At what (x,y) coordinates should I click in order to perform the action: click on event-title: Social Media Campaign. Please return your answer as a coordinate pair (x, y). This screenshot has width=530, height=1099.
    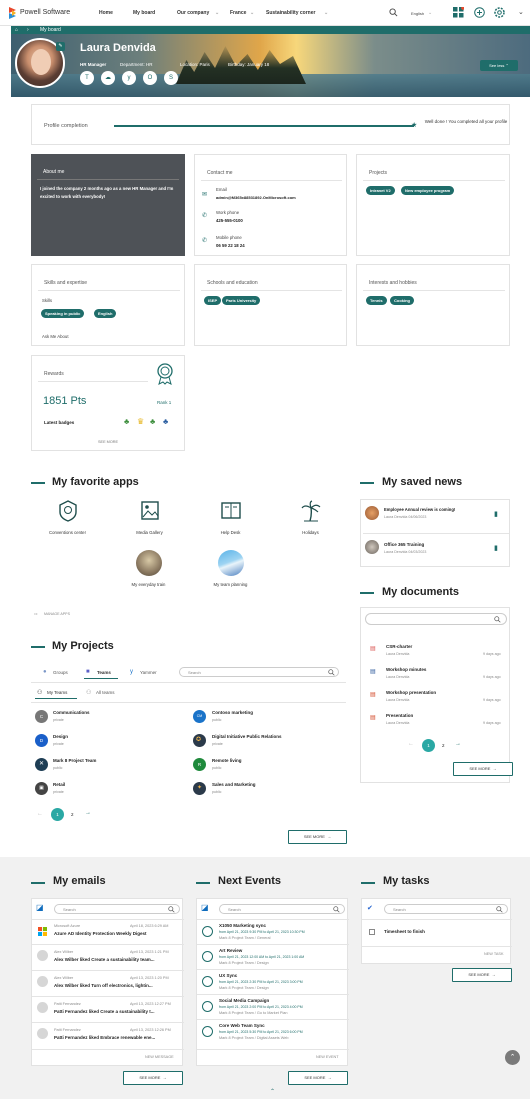
    Looking at the image, I should click on (244, 1000).